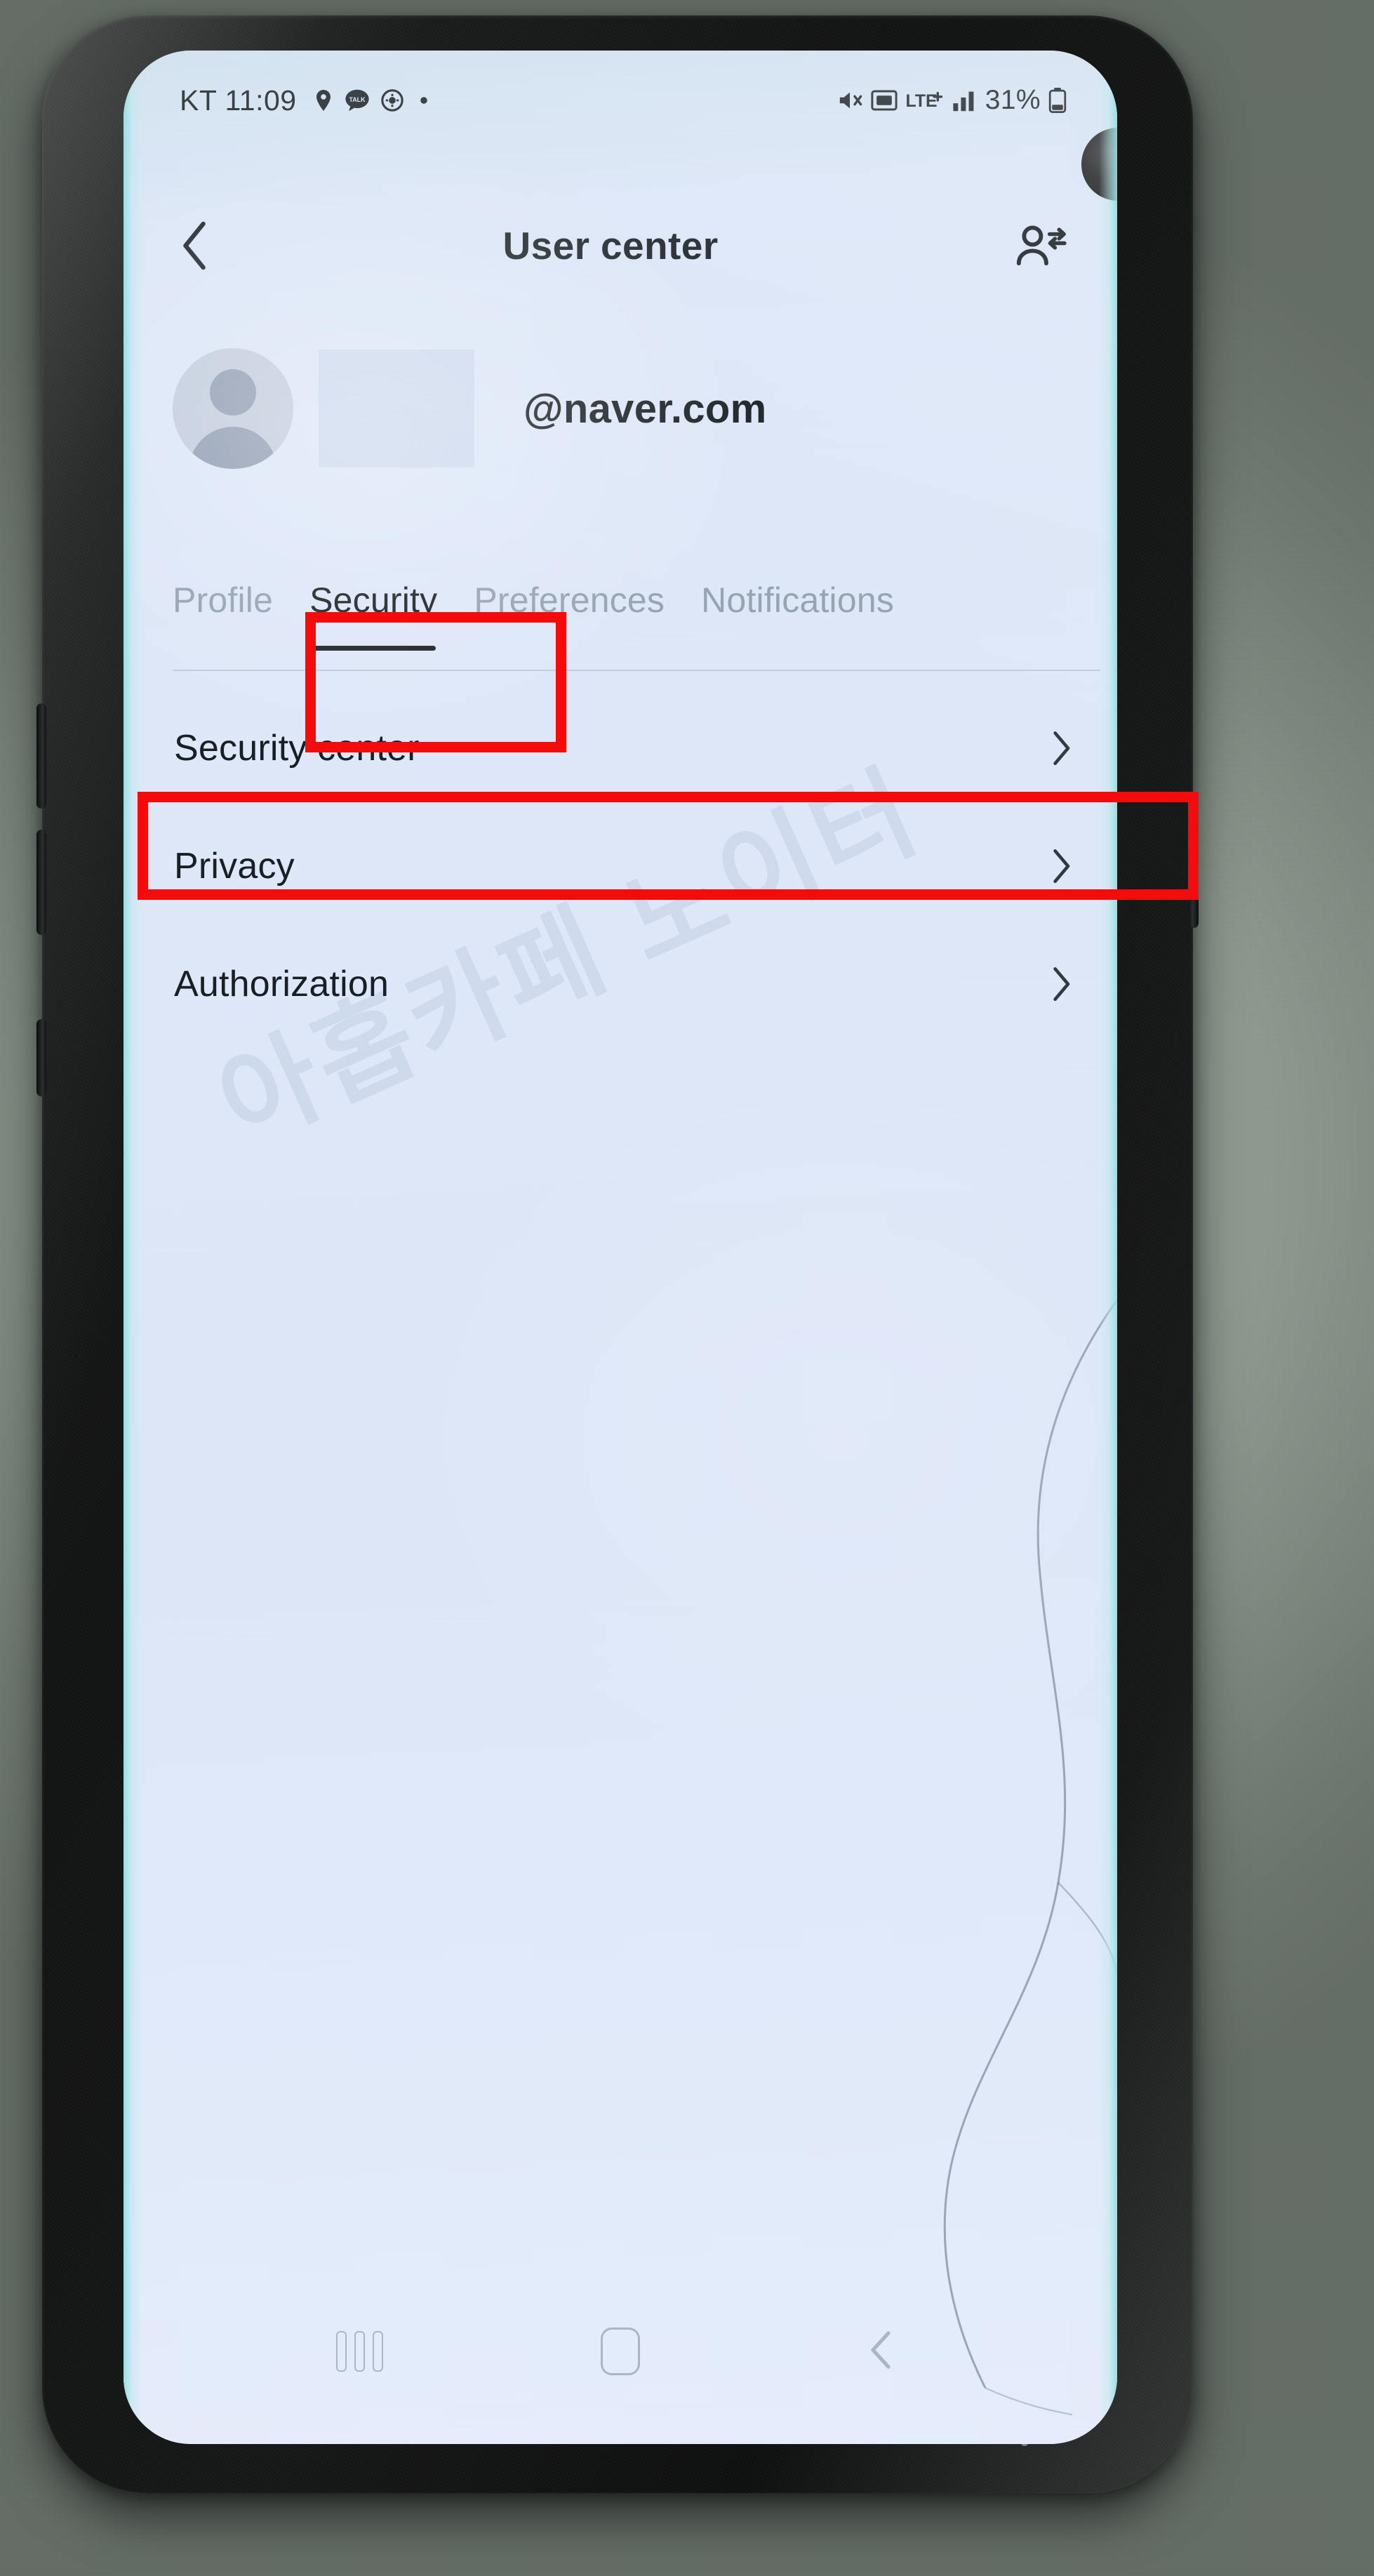  I want to click on assistant-button, so click(41, 1057).